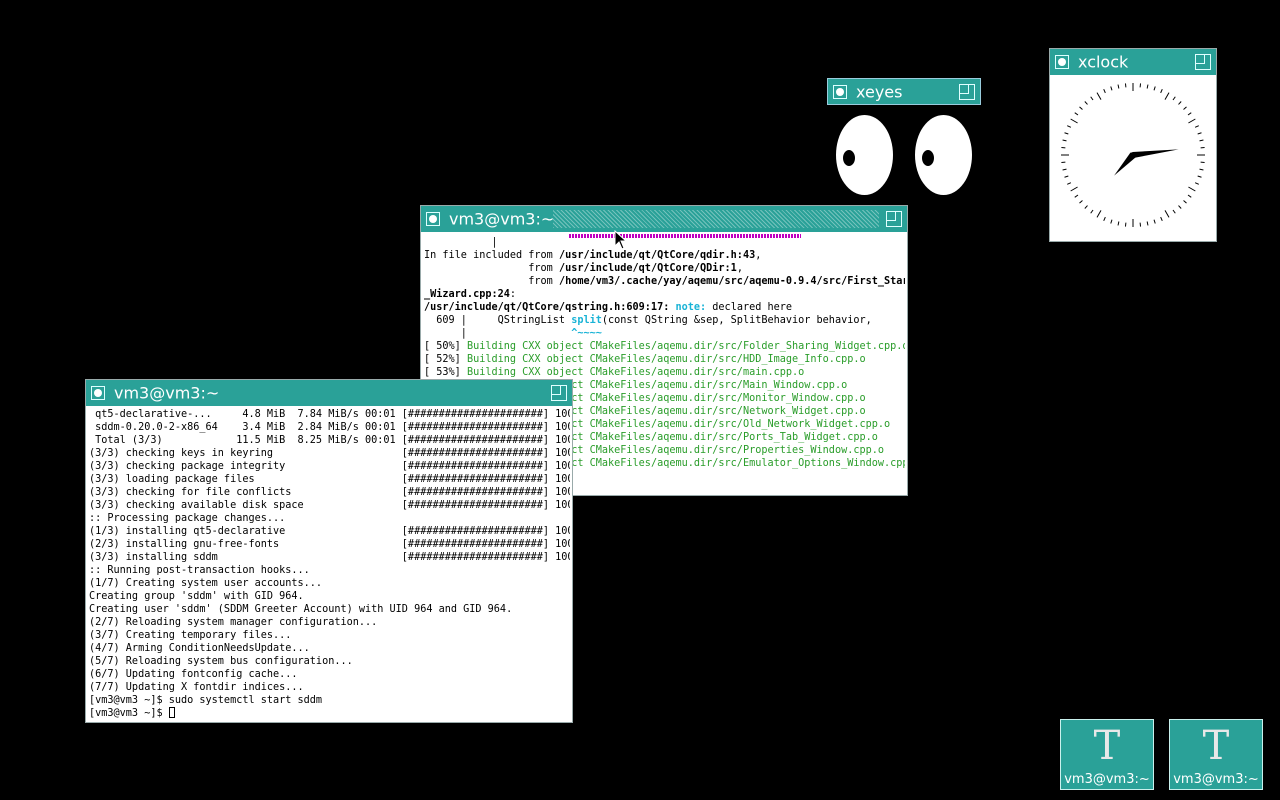  I want to click on clock-face, so click(1133, 155).